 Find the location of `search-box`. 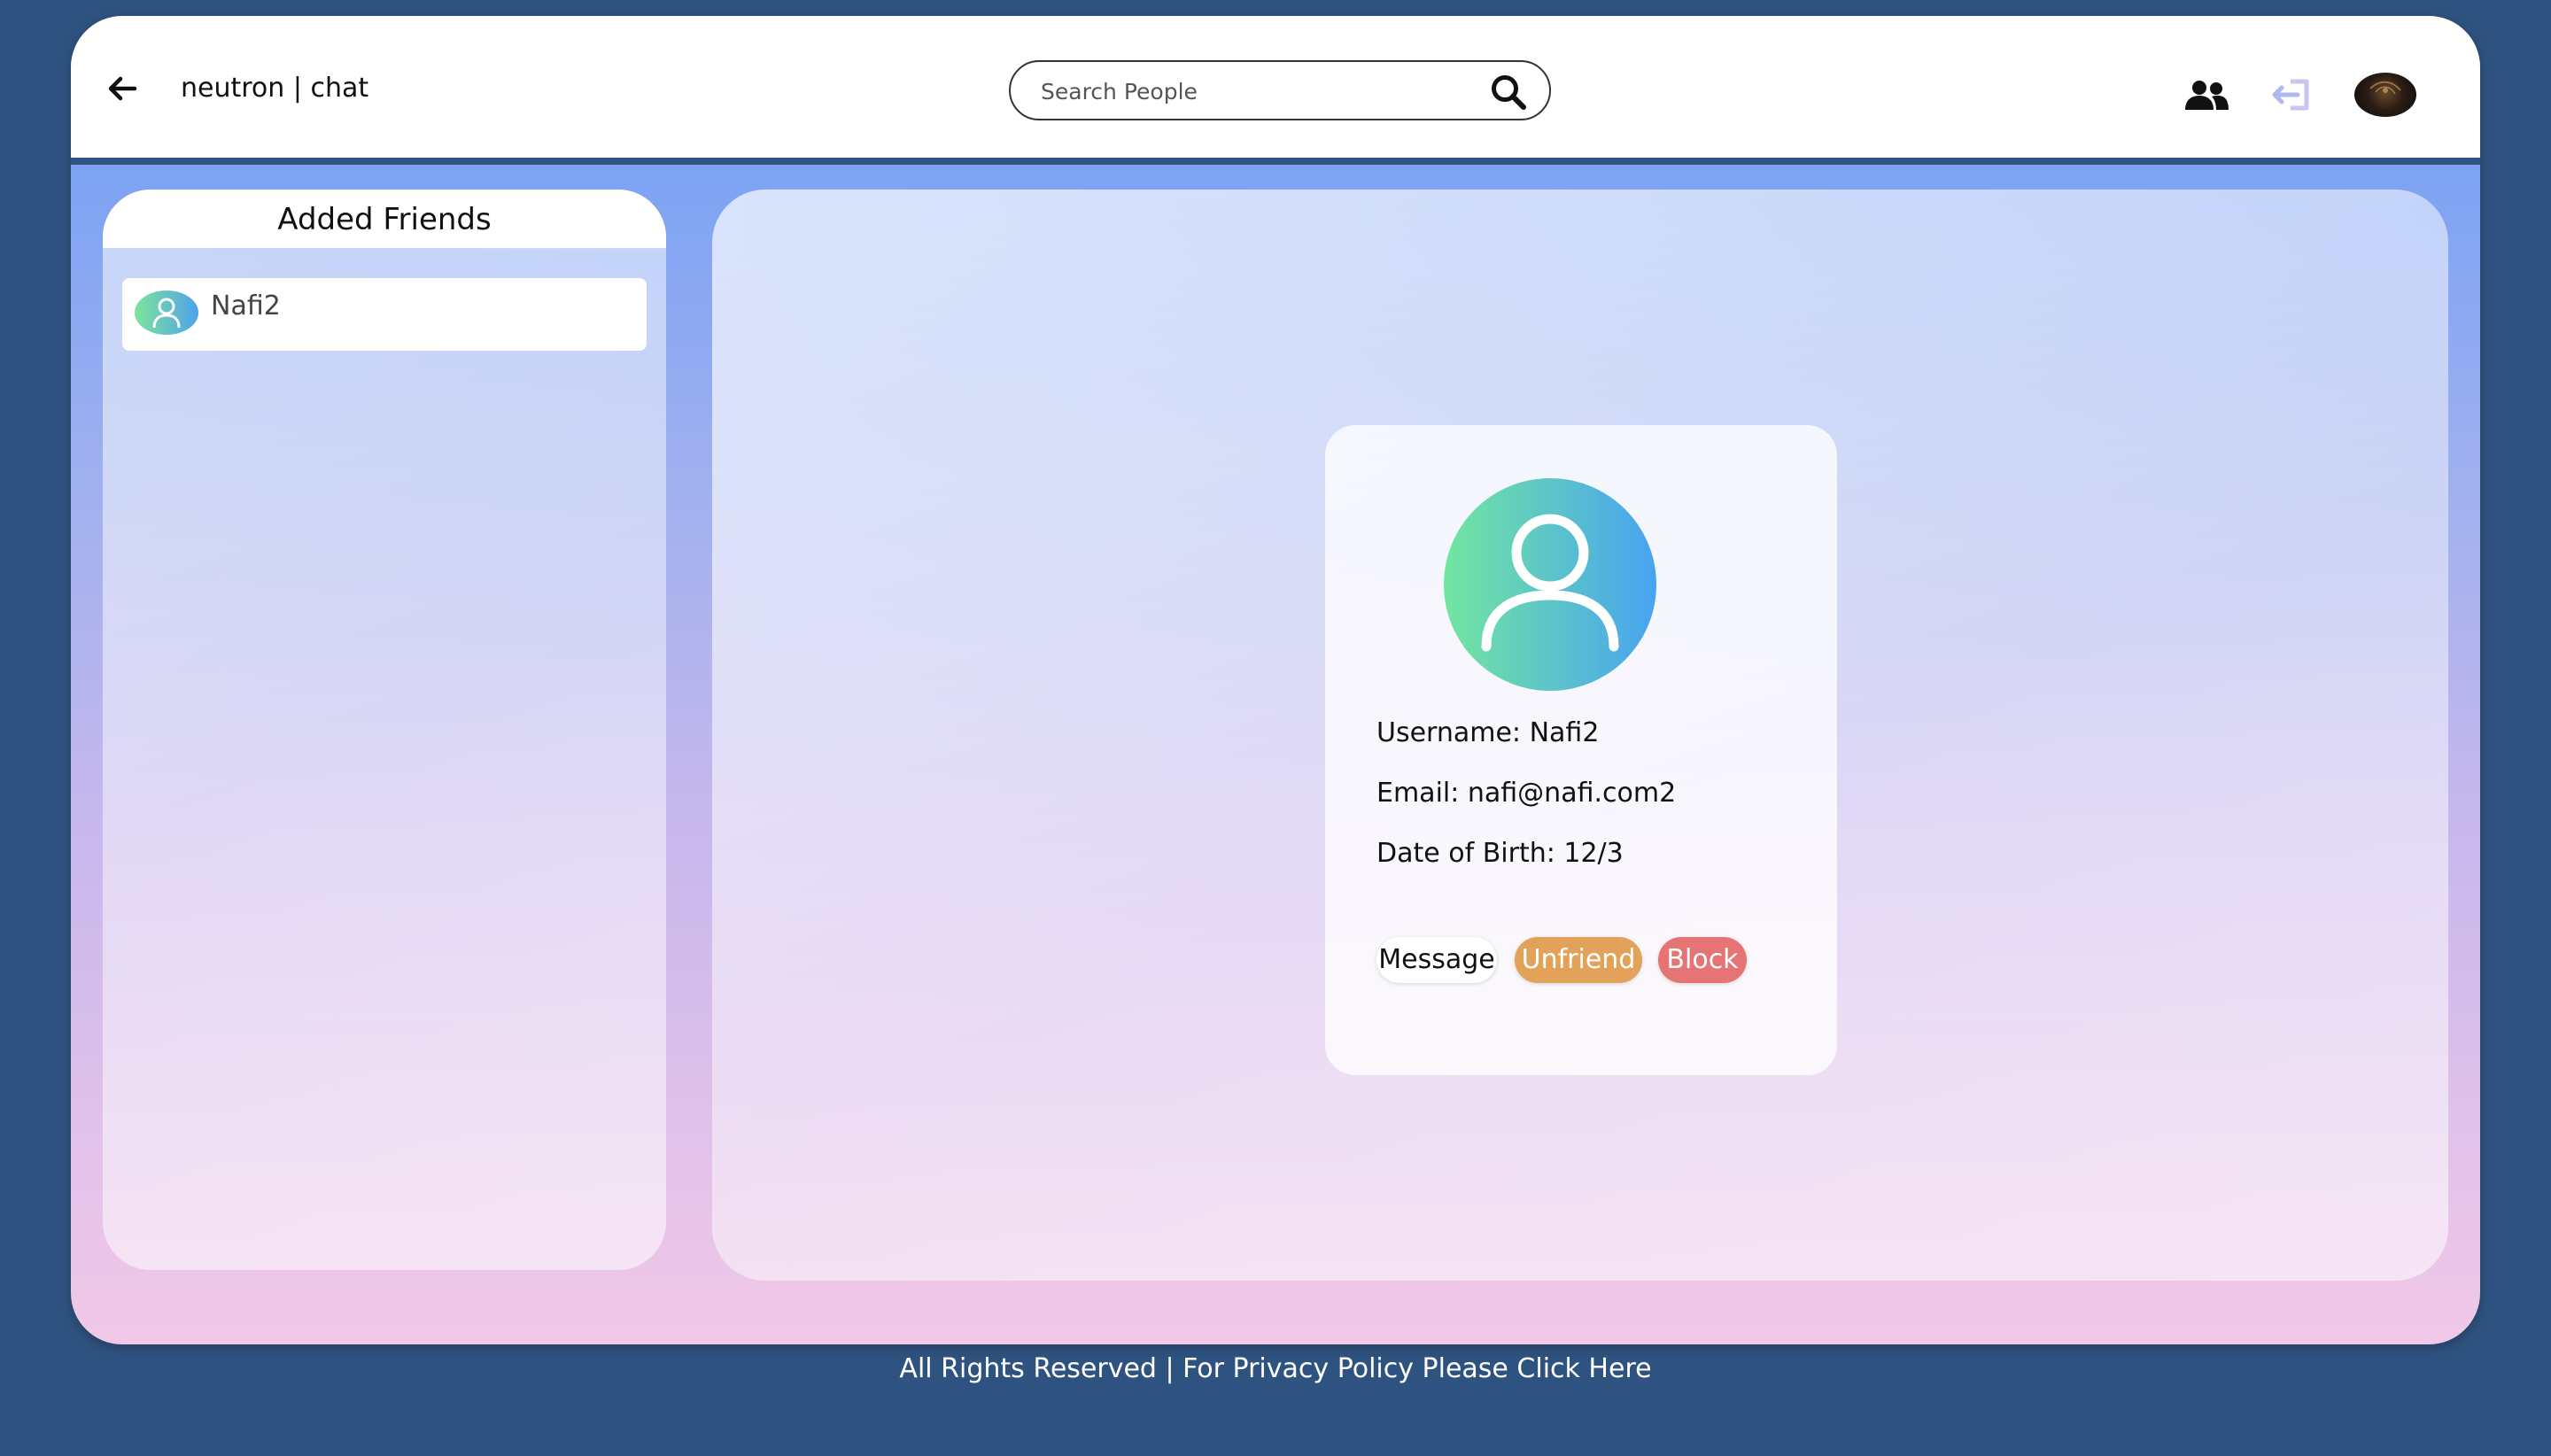

search-box is located at coordinates (1280, 90).